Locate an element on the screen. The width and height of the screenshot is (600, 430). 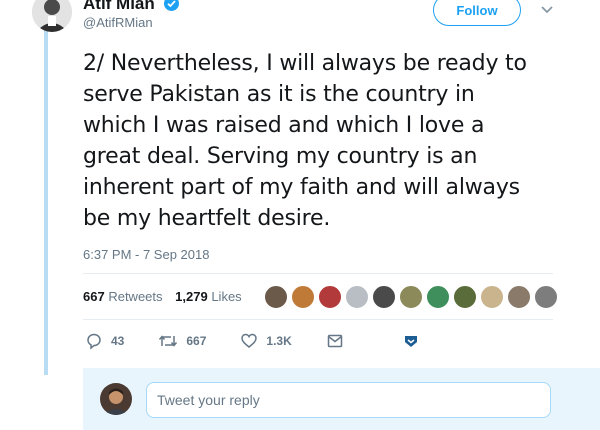
retweet-count: 667 is located at coordinates (196, 341).